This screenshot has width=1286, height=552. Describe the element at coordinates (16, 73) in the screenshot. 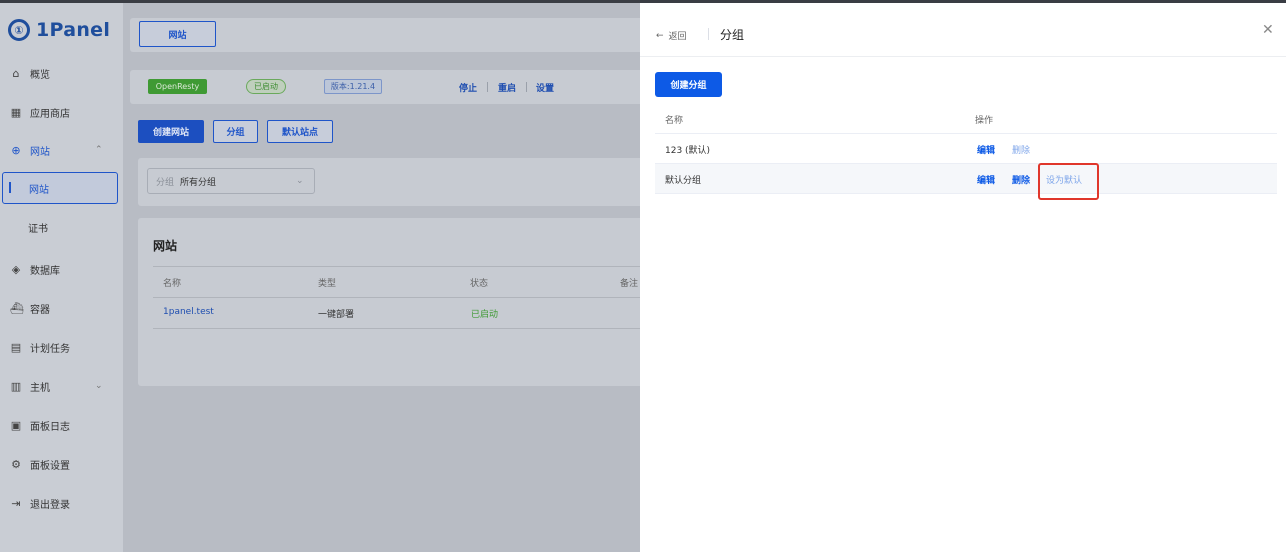

I see `home-icon: ⌂` at that location.